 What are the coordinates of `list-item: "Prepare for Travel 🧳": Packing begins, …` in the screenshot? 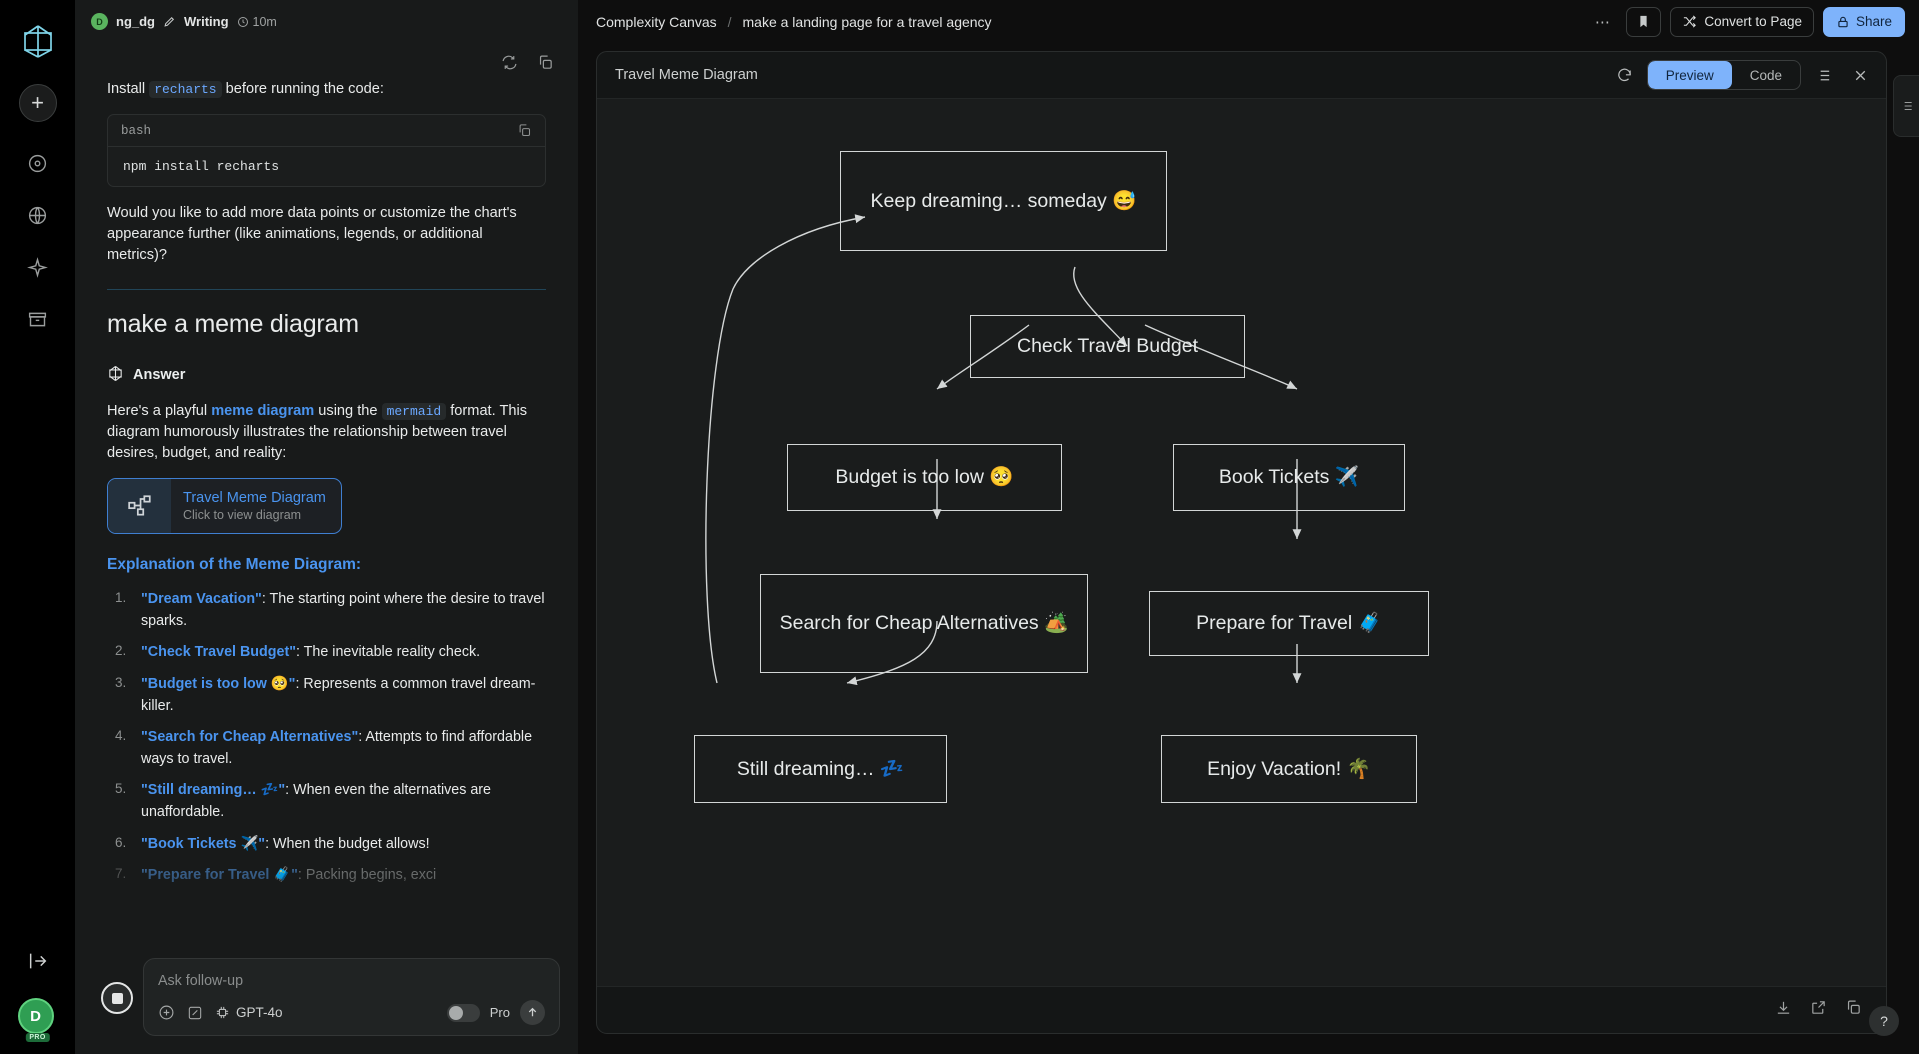 It's located at (326, 875).